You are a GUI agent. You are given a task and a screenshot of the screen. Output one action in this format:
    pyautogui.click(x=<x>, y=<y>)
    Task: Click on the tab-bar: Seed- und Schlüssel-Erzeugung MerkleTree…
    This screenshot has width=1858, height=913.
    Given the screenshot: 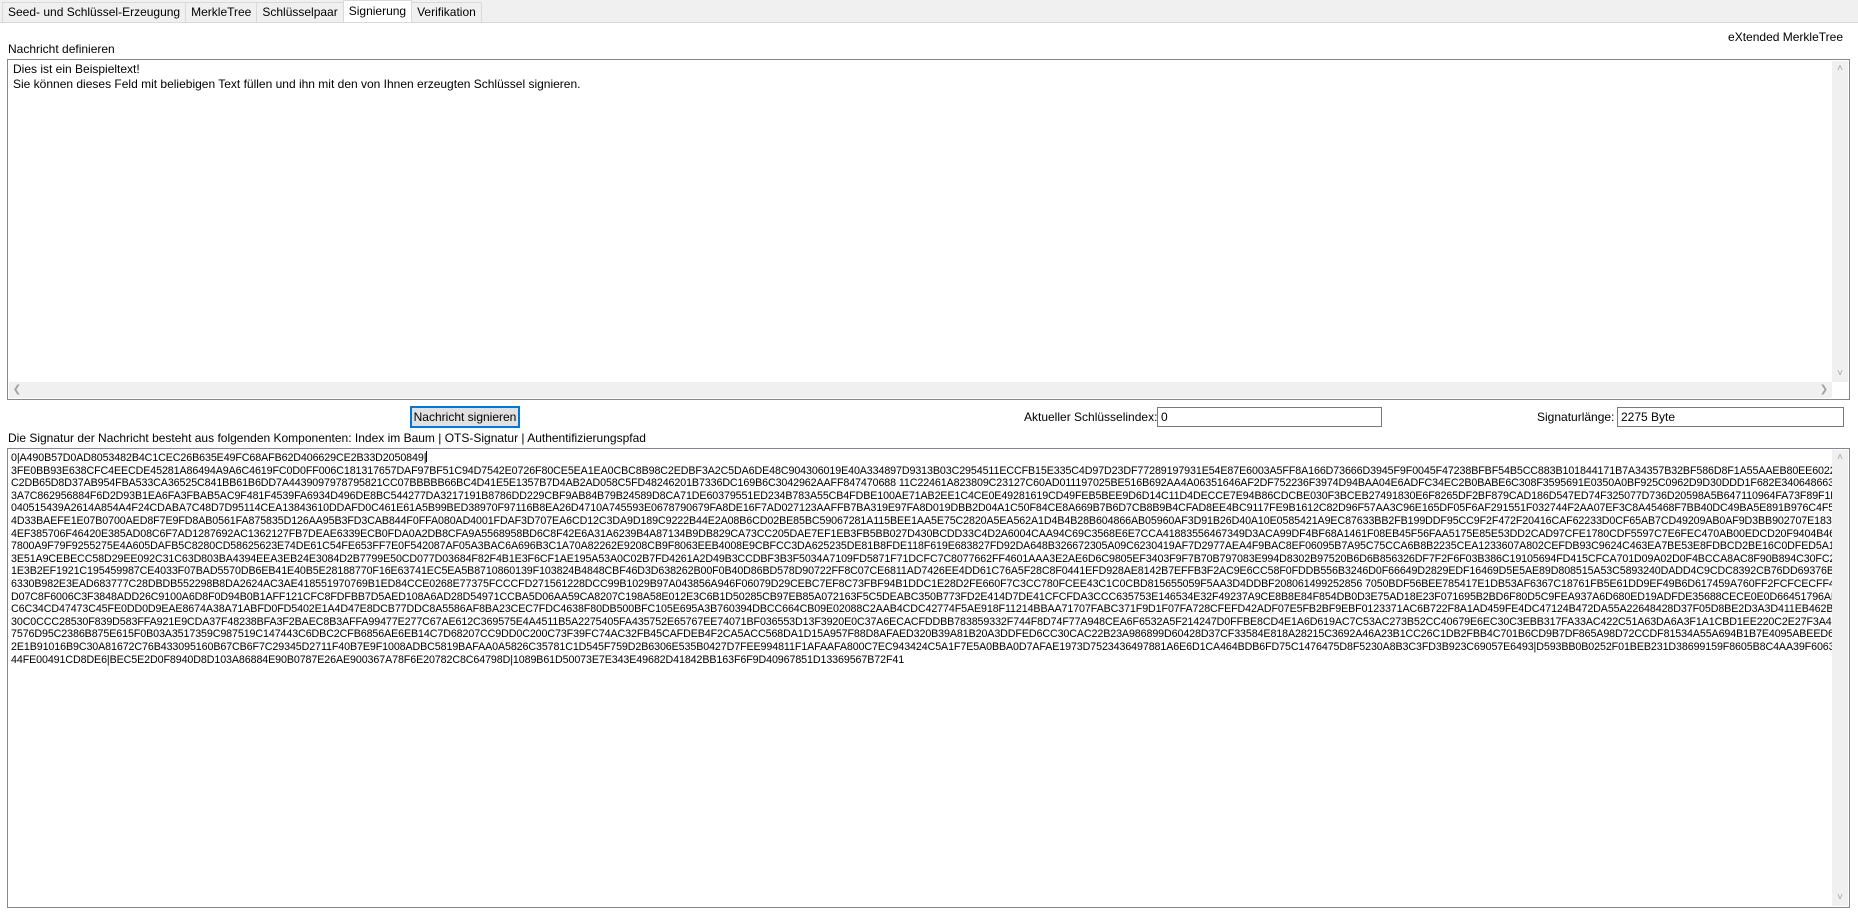 What is the action you would take?
    pyautogui.click(x=242, y=11)
    